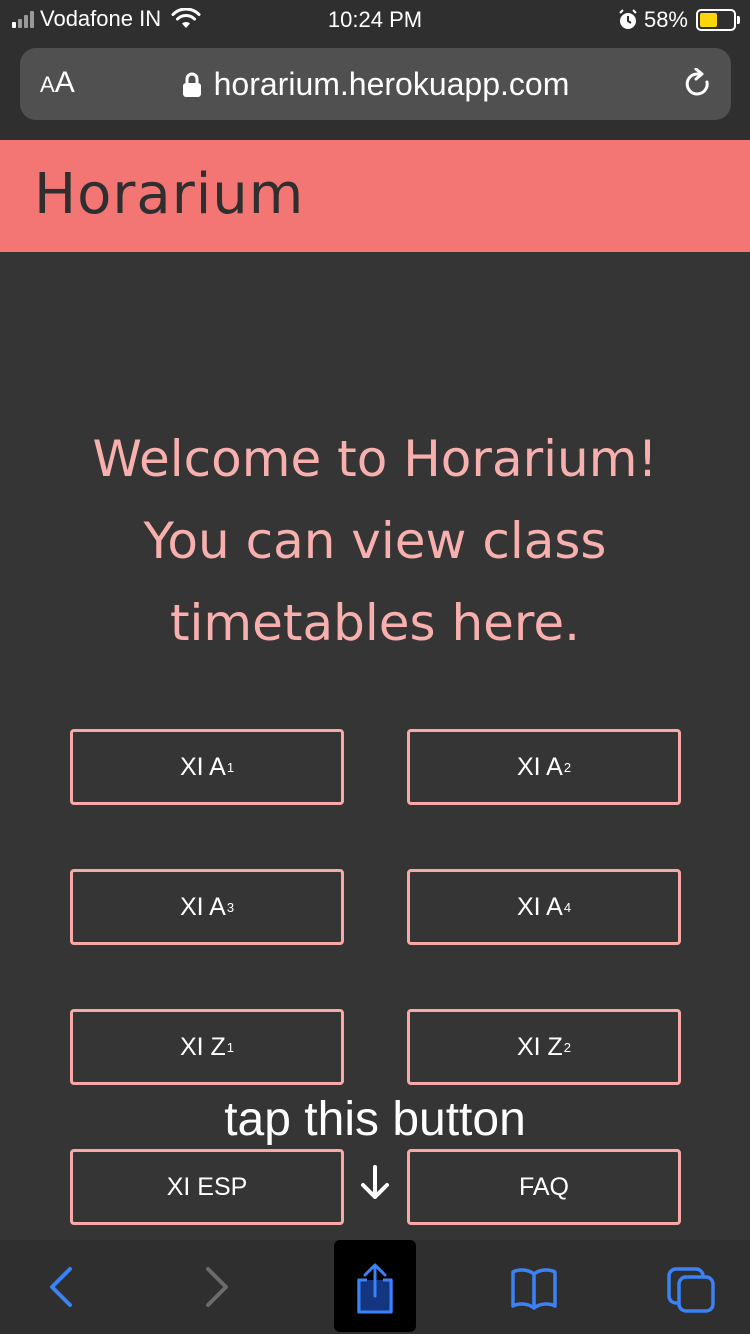 The image size is (750, 1334). Describe the element at coordinates (534, 1288) in the screenshot. I see `bookmarks-icon` at that location.